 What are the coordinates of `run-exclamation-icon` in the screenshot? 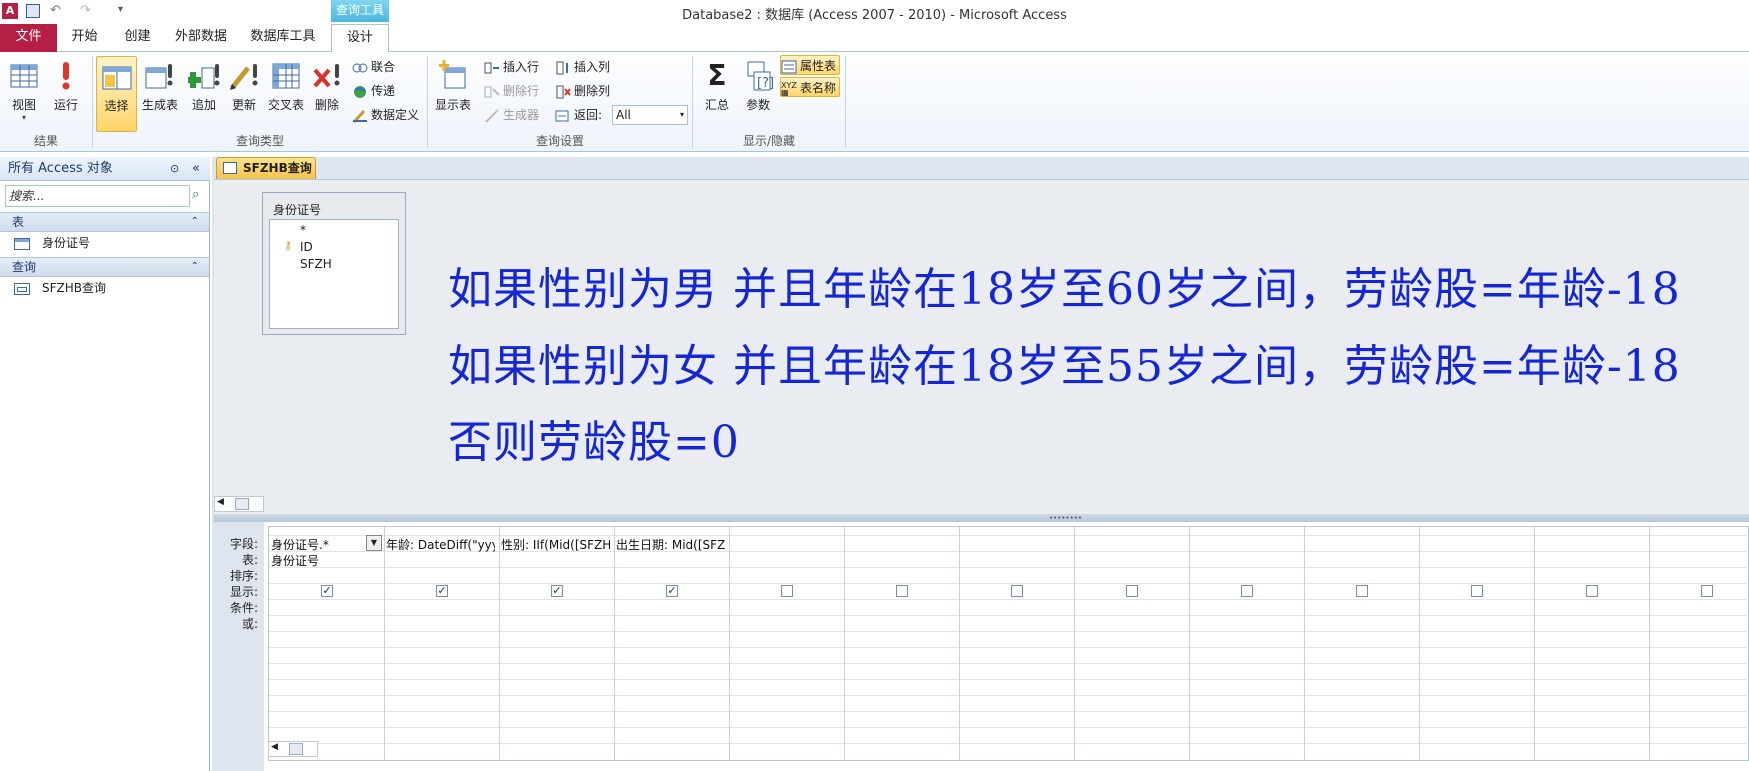 It's located at (66, 76).